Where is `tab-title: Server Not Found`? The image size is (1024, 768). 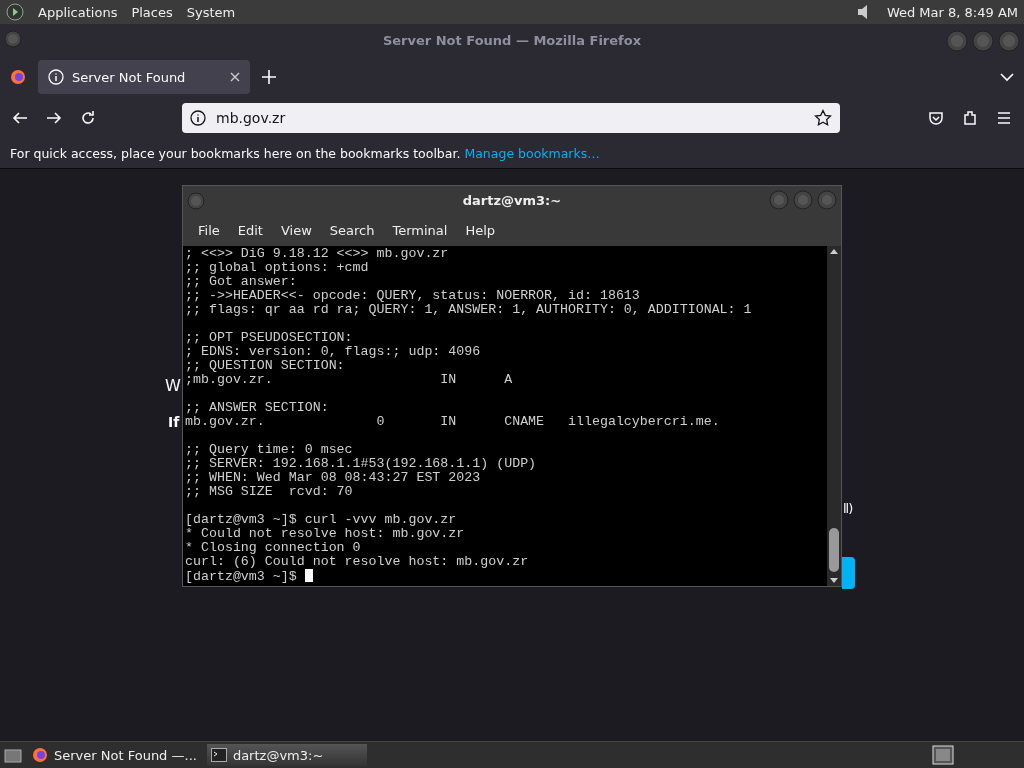
tab-title: Server Not Found is located at coordinates (129, 77).